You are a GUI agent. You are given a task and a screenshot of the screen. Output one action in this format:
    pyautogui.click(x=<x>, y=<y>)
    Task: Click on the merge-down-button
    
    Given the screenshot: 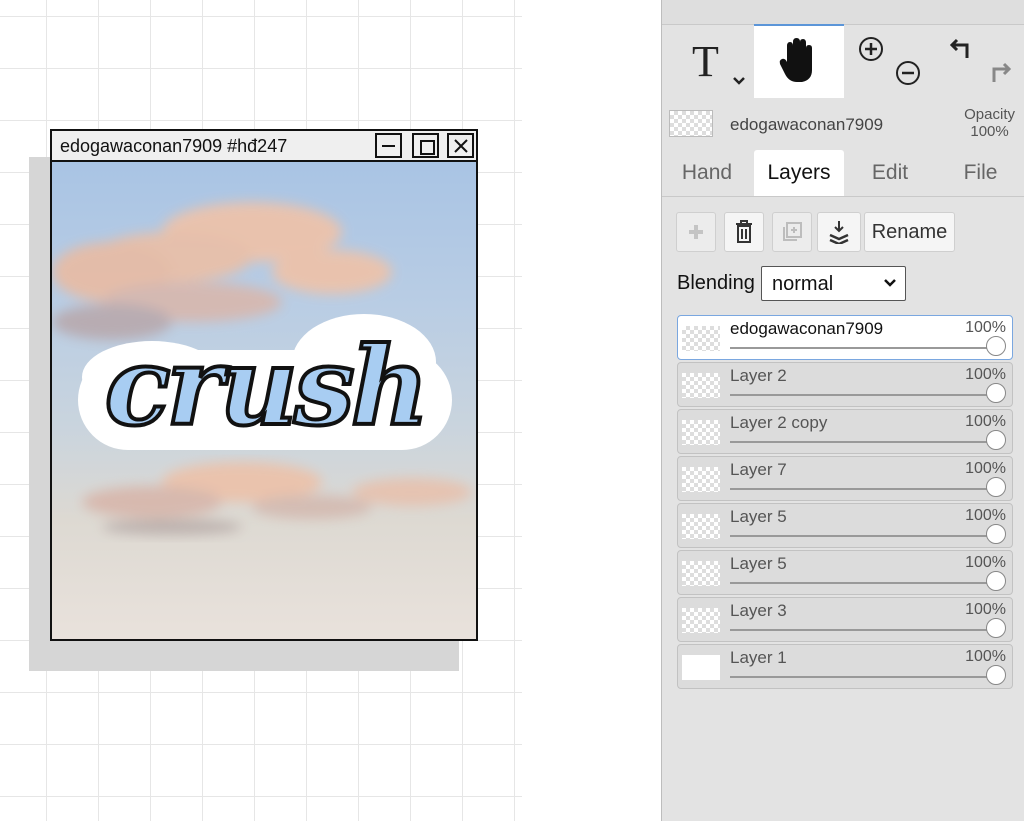 What is the action you would take?
    pyautogui.click(x=839, y=232)
    